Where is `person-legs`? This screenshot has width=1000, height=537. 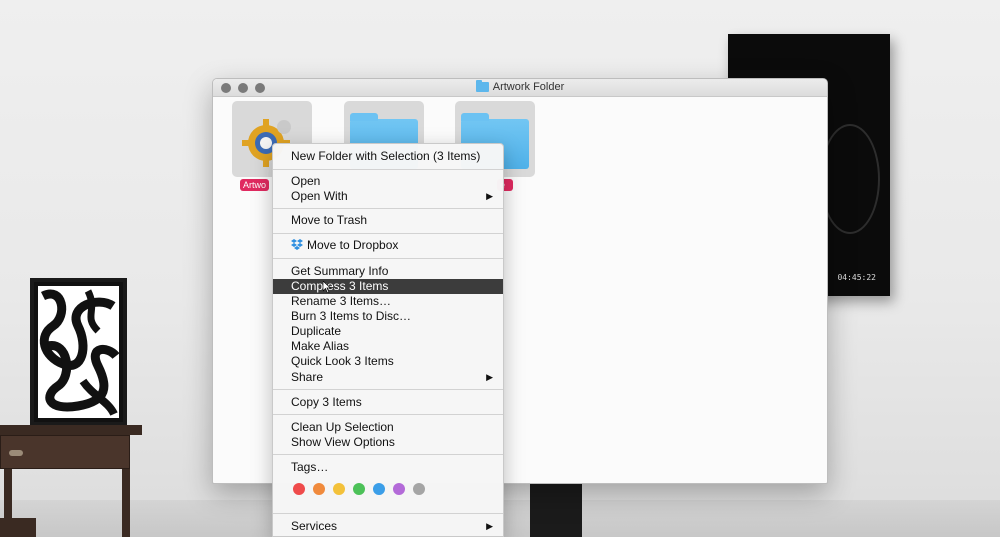
person-legs is located at coordinates (556, 510).